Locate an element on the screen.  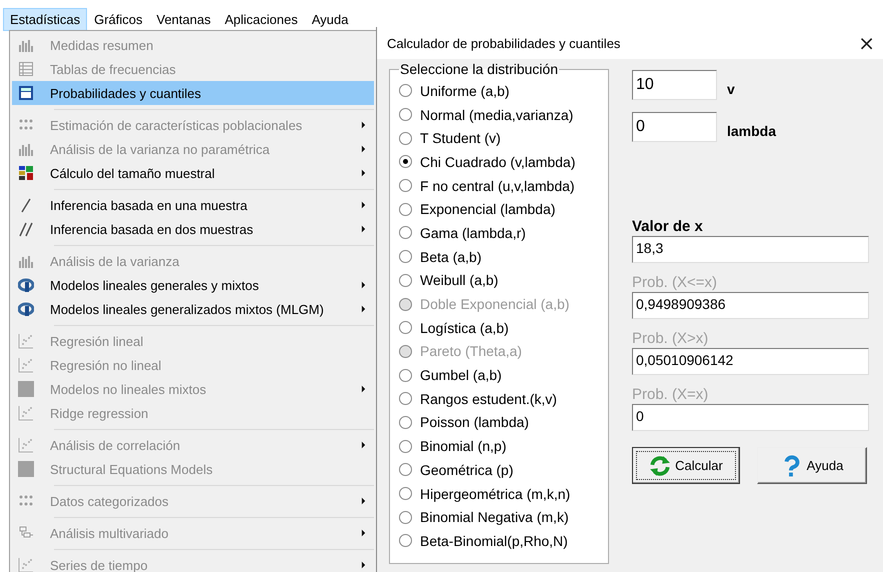
radio-option: Weibull (a,b) is located at coordinates (500, 280).